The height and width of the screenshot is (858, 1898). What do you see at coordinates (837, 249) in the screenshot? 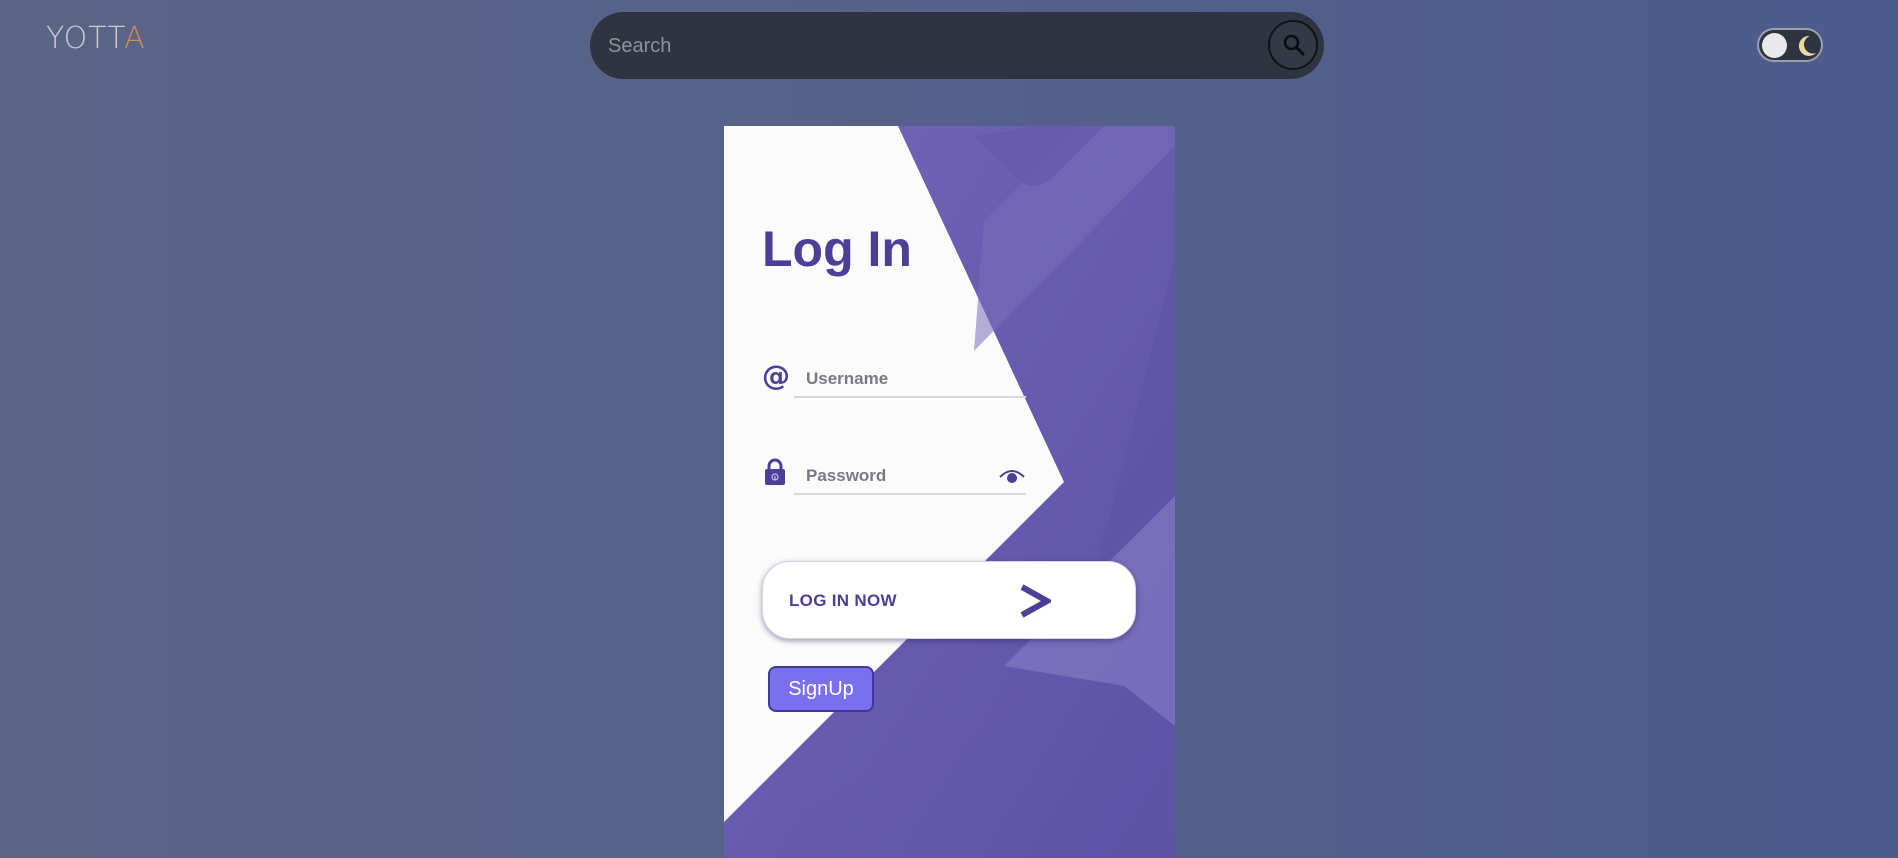
I see `page-title: Log In` at bounding box center [837, 249].